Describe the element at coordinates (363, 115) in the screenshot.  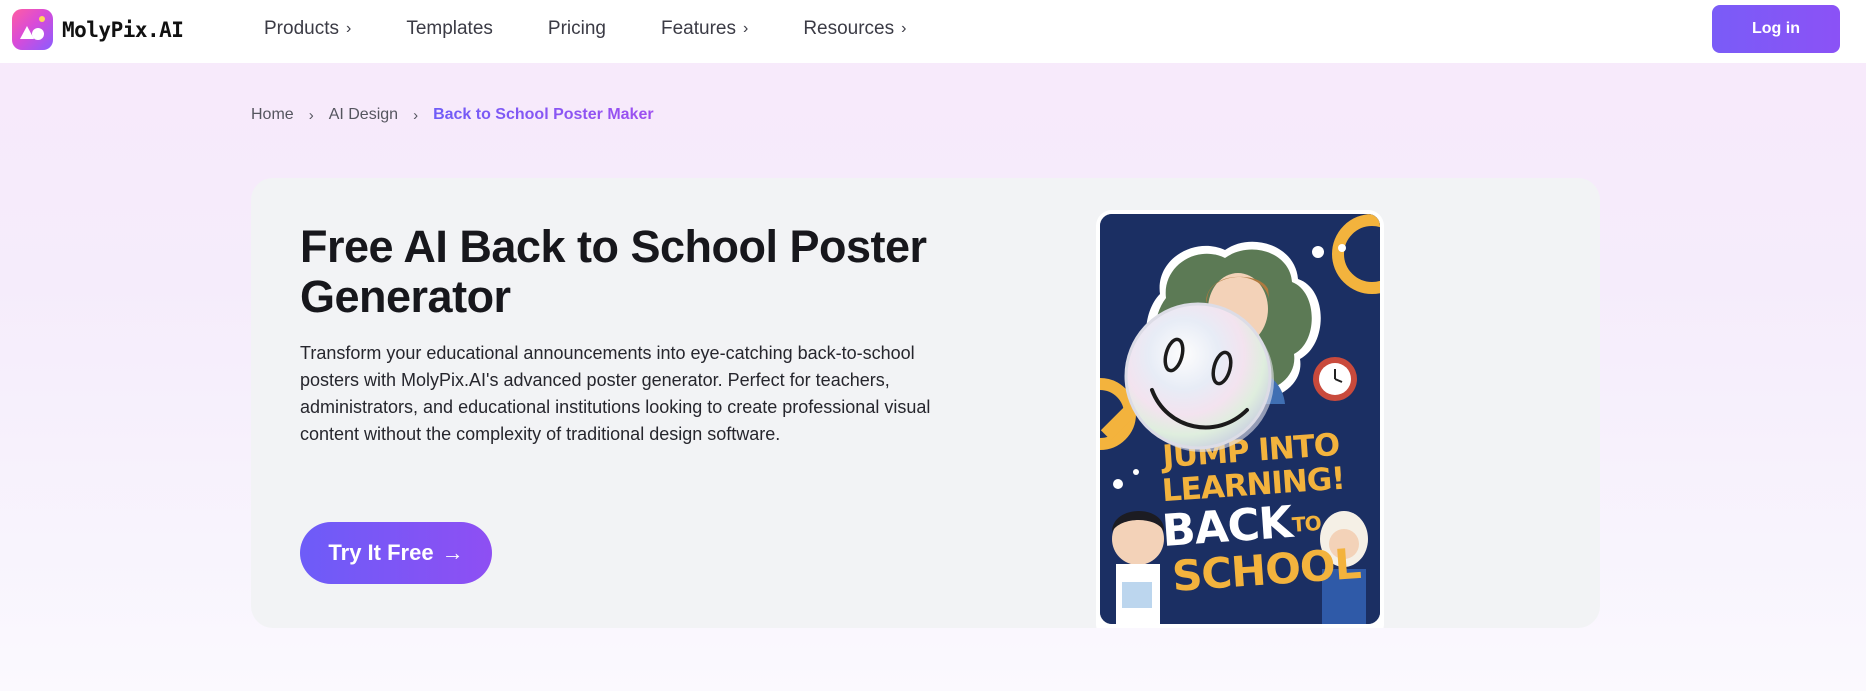
I see `breadcrumb-ai-design: AI Design` at that location.